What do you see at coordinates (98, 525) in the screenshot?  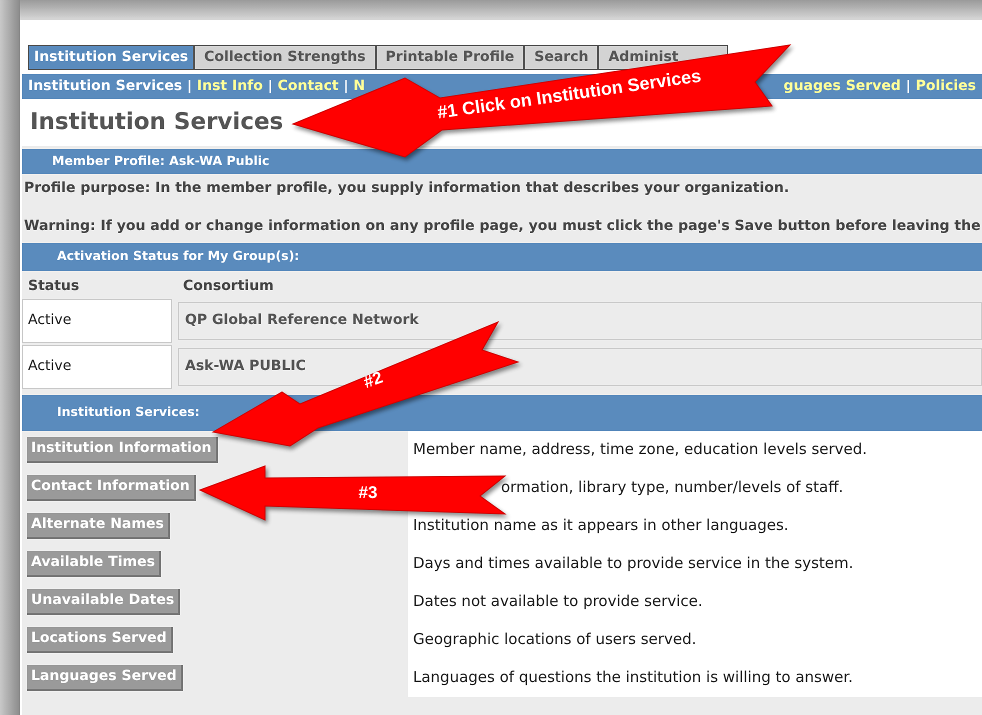 I see `service-button: Alternate Names` at bounding box center [98, 525].